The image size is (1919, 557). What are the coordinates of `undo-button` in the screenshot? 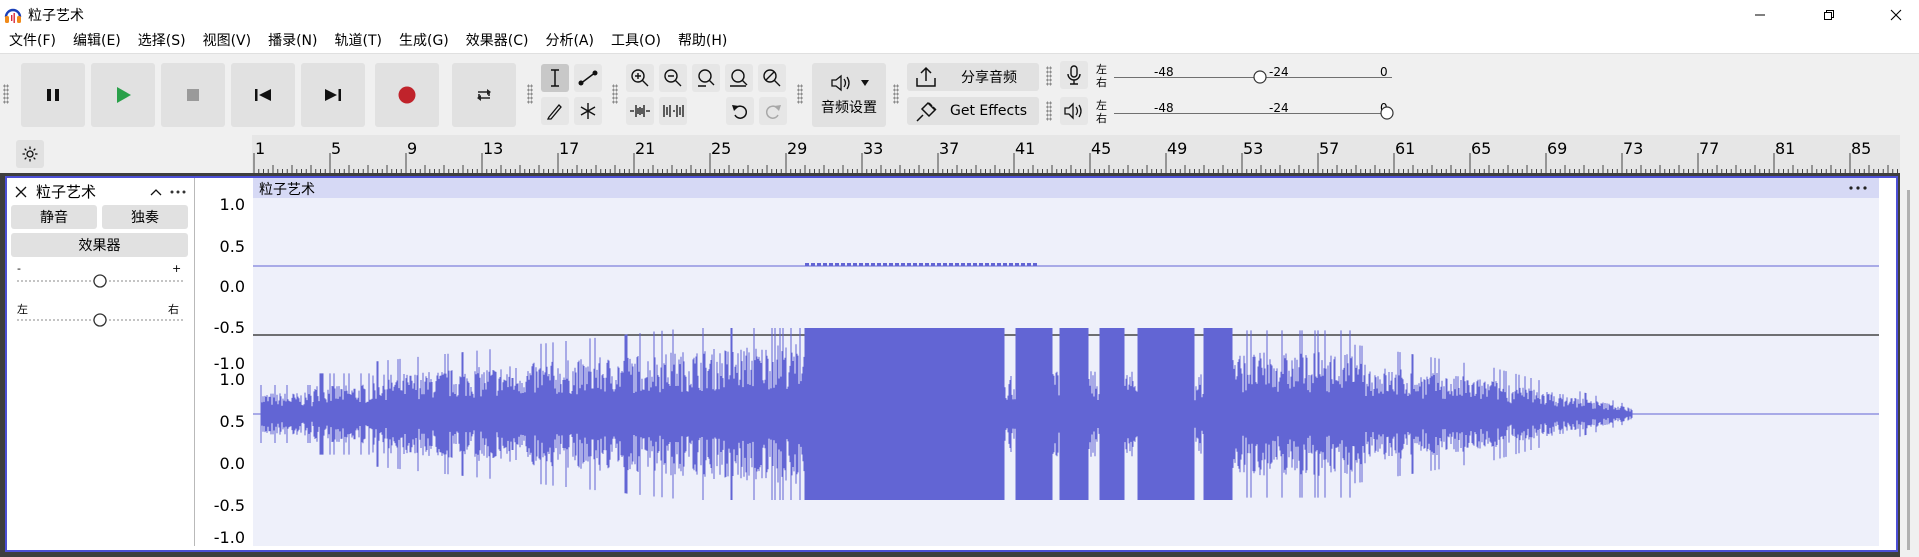 It's located at (740, 111).